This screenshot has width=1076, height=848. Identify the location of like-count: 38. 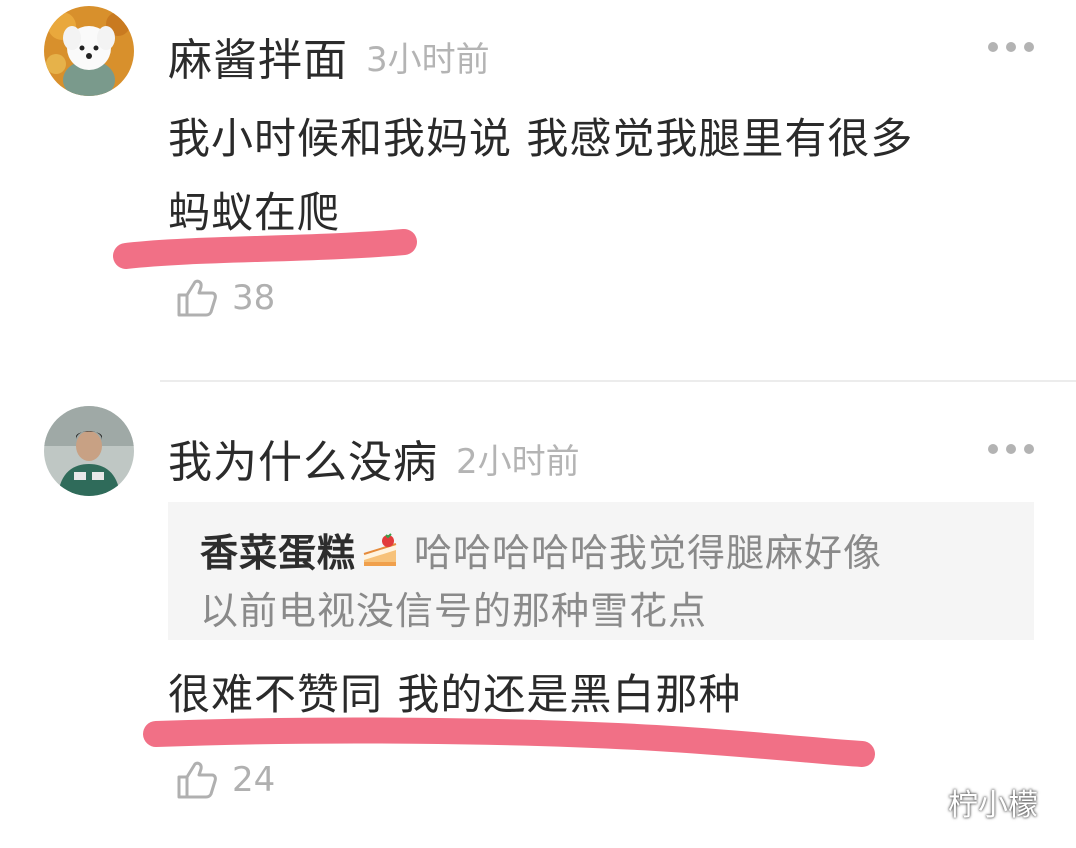
(254, 298).